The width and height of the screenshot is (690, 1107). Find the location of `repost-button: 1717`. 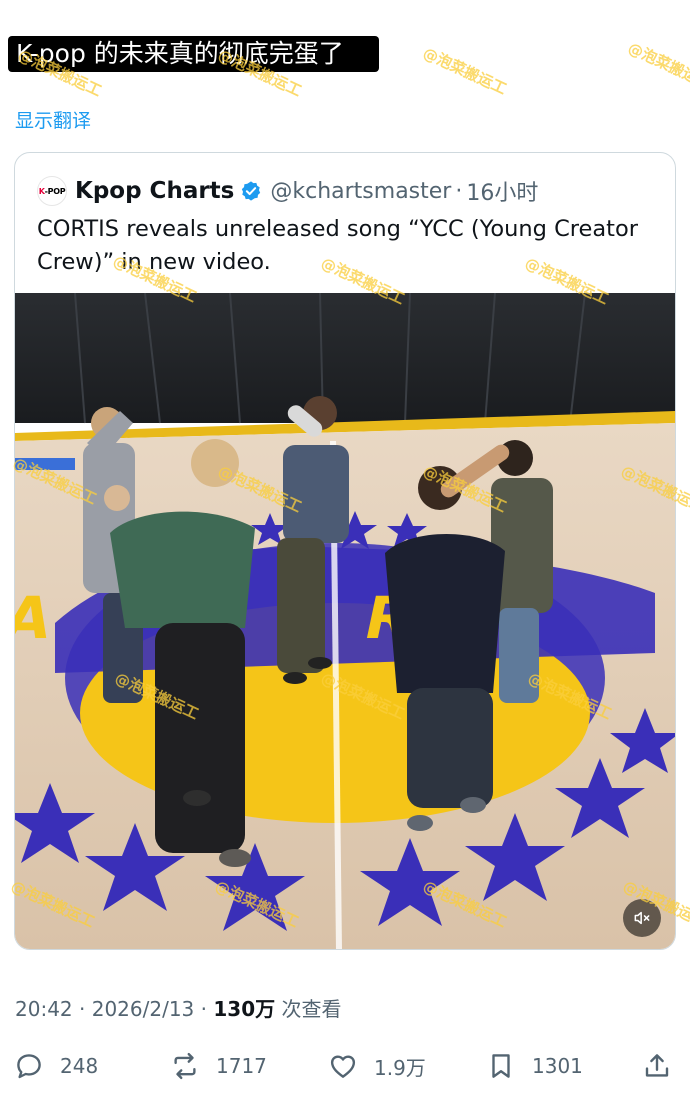

repost-button: 1717 is located at coordinates (218, 1066).